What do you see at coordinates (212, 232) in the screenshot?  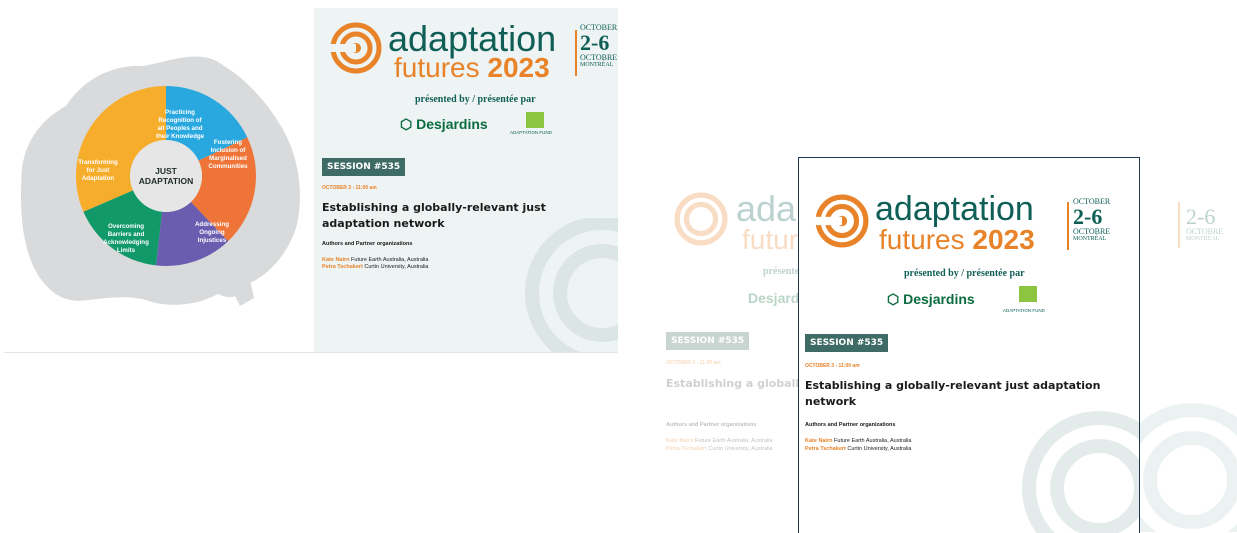 I see `segment-label-injustices: Addressing Ongoing Injustices` at bounding box center [212, 232].